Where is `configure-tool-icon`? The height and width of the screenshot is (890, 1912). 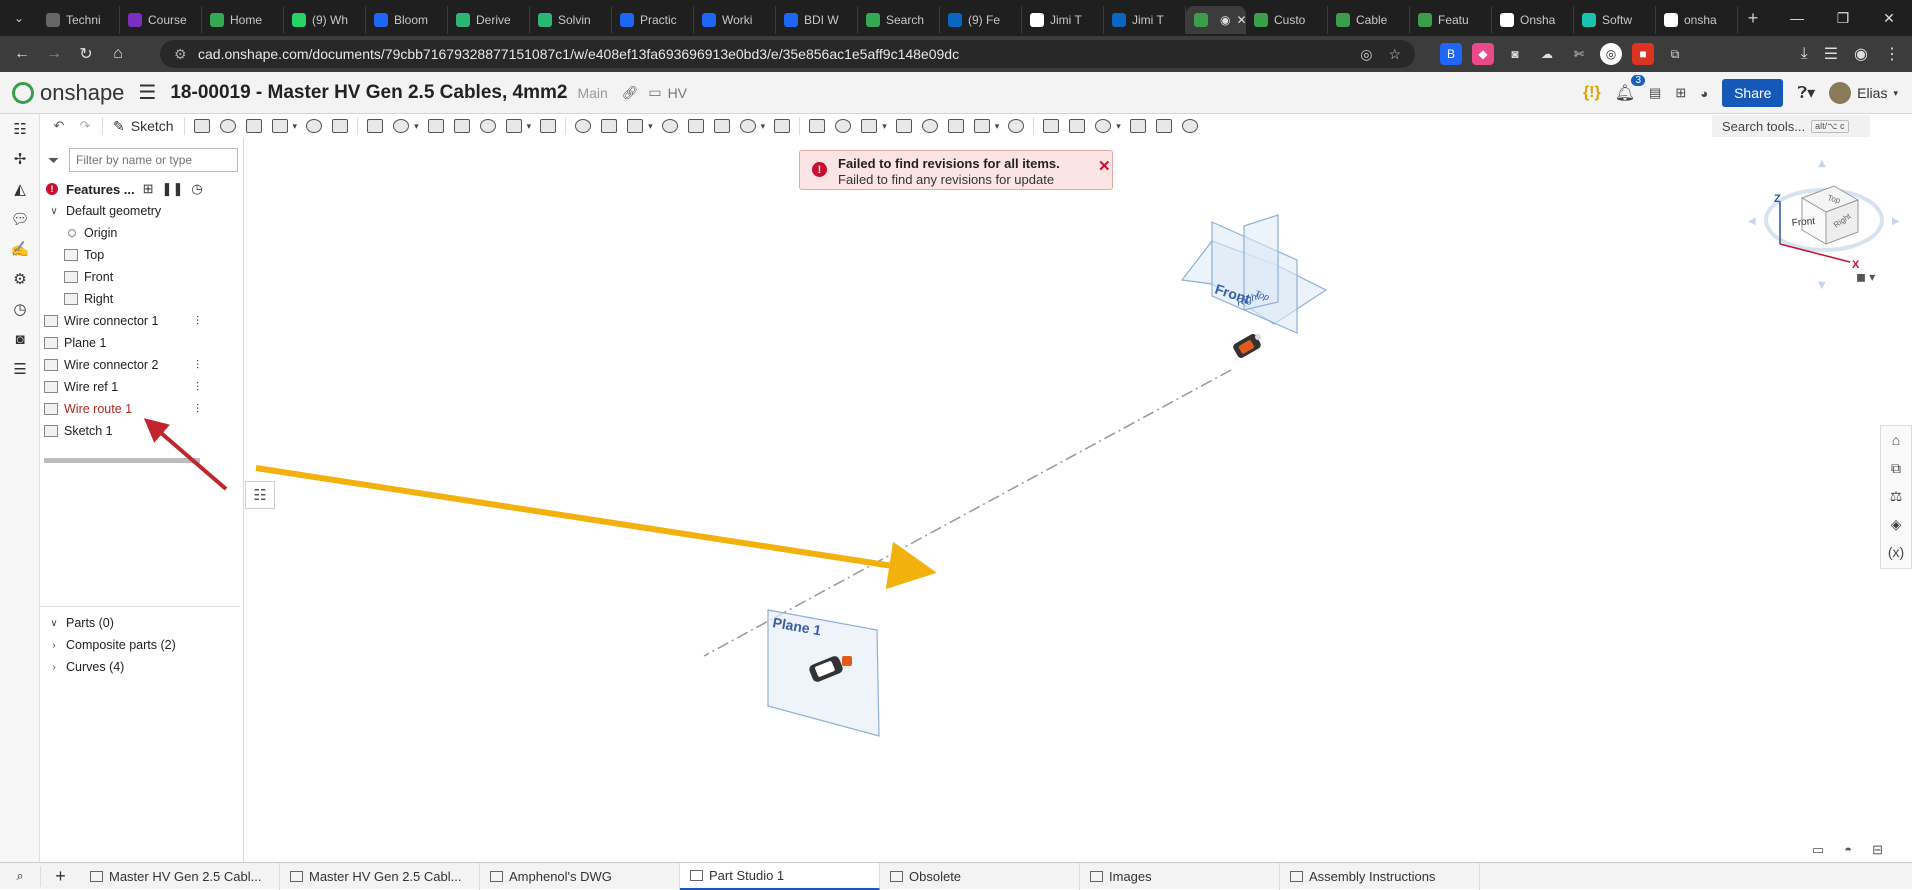 configure-tool-icon is located at coordinates (956, 126).